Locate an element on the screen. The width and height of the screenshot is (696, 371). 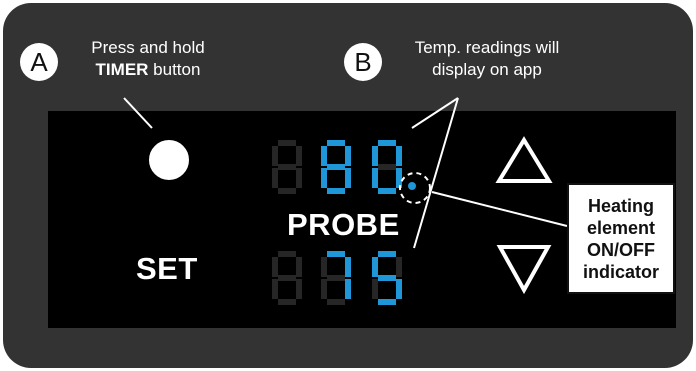
button-word: button is located at coordinates (174, 69).